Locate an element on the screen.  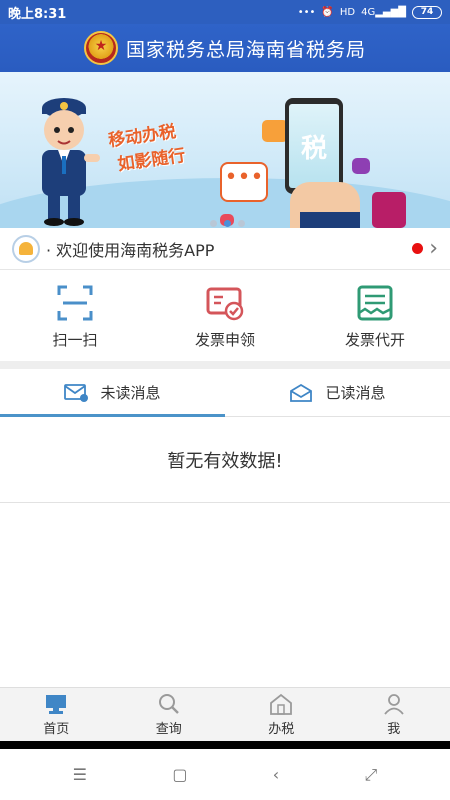
tax-office-icon is located at coordinates (281, 704).